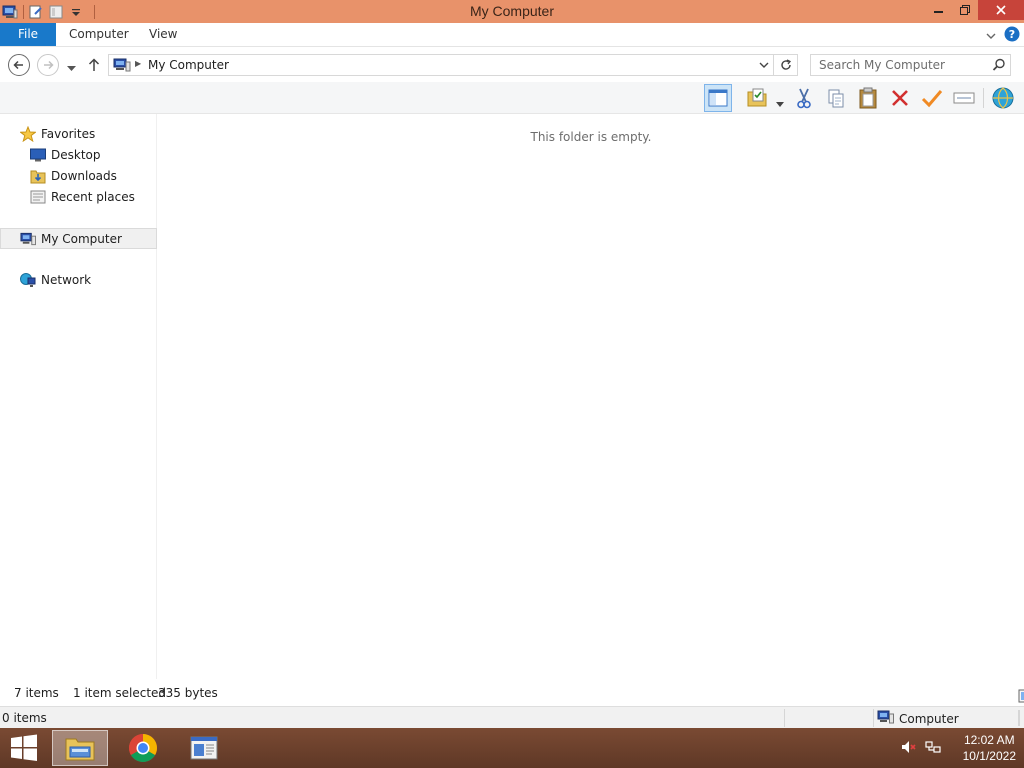  I want to click on nav-recent-places-label: Recent places, so click(93, 197).